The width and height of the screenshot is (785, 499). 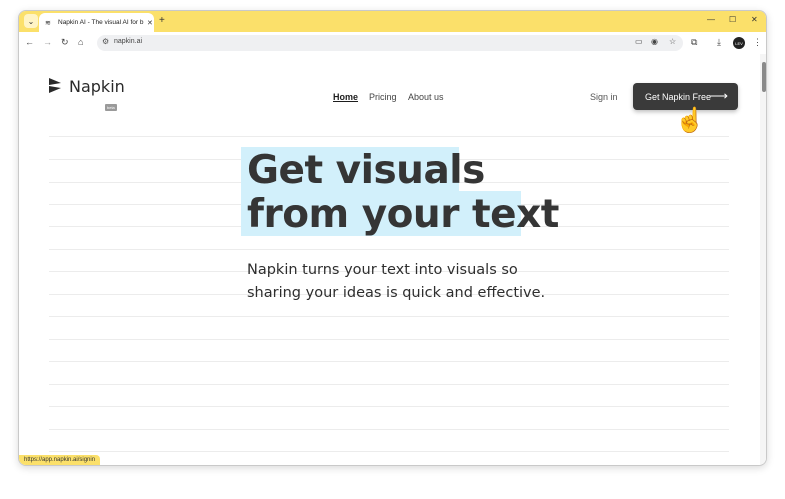 What do you see at coordinates (739, 43) in the screenshot?
I see `profile-avatar: LEV` at bounding box center [739, 43].